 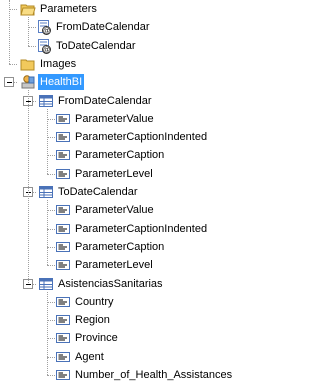 I want to click on folder-images-label: Images, so click(x=58, y=63).